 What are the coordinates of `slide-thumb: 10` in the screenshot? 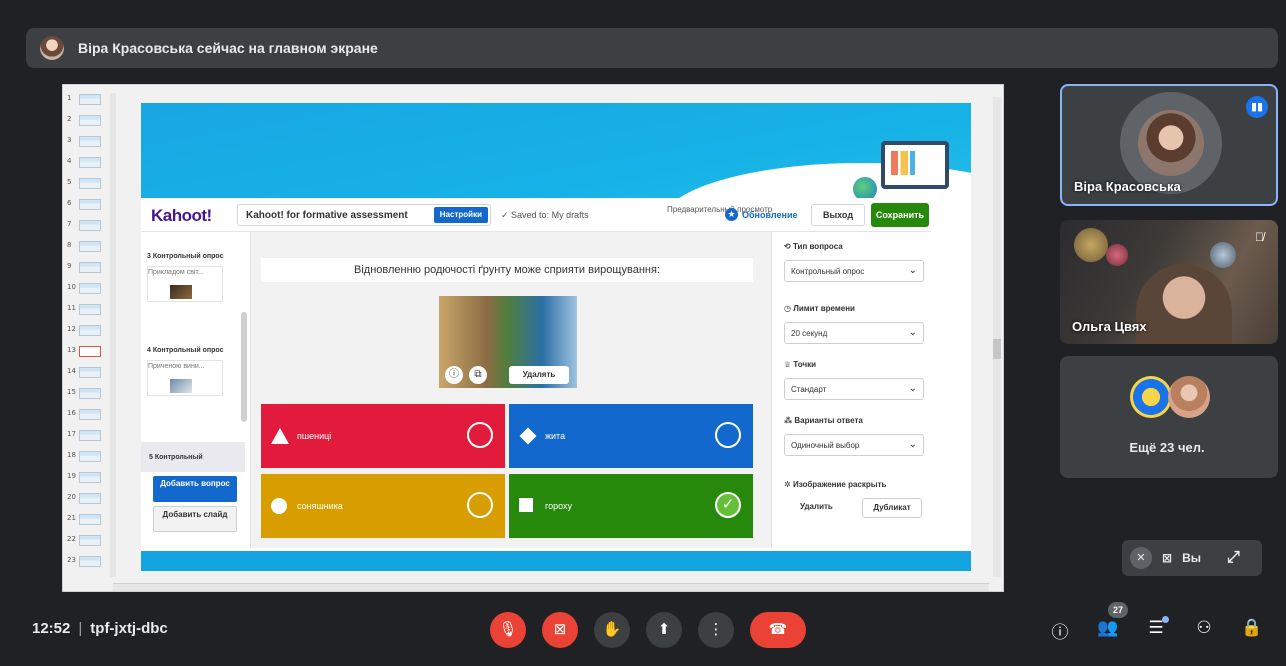 It's located at (87, 289).